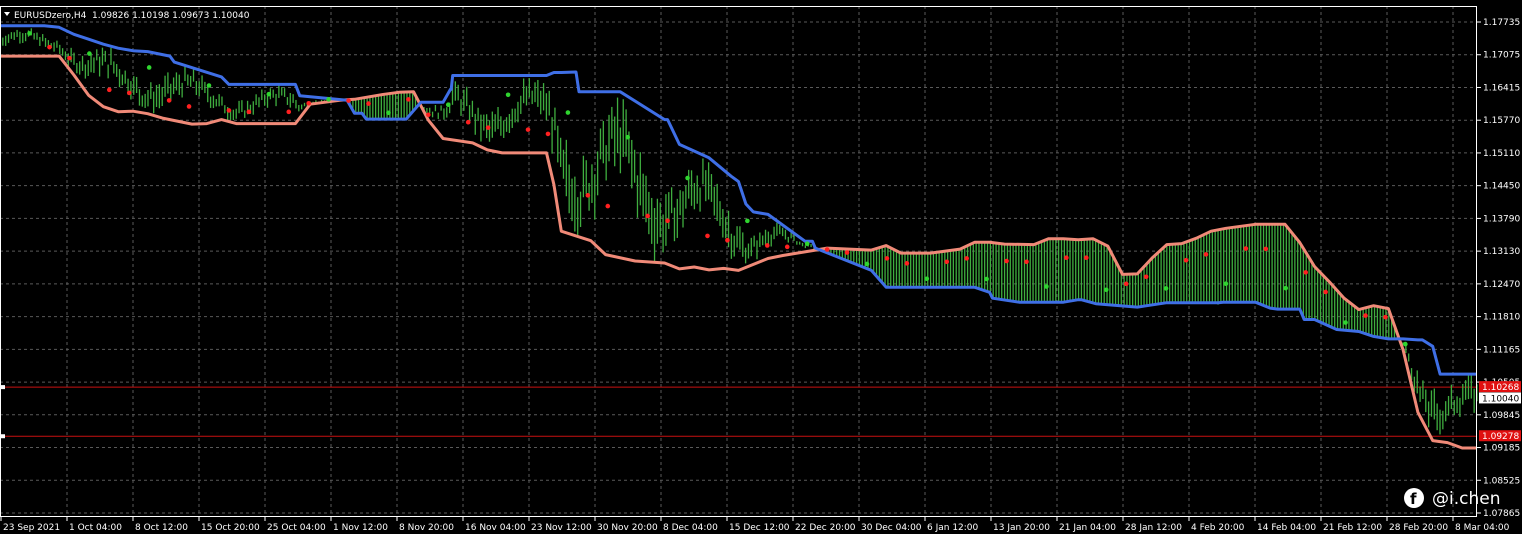 The height and width of the screenshot is (534, 1522). What do you see at coordinates (1501, 514) in the screenshot?
I see `price-tick-label: 1.07865` at bounding box center [1501, 514].